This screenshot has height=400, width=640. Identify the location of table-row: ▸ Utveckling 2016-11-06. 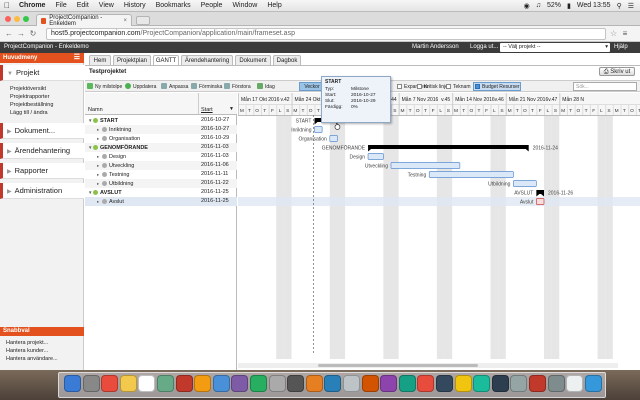
(161, 165).